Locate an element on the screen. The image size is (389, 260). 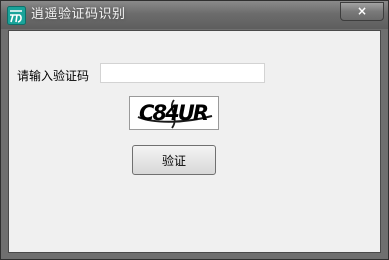
verify-button: 验证 is located at coordinates (174, 160).